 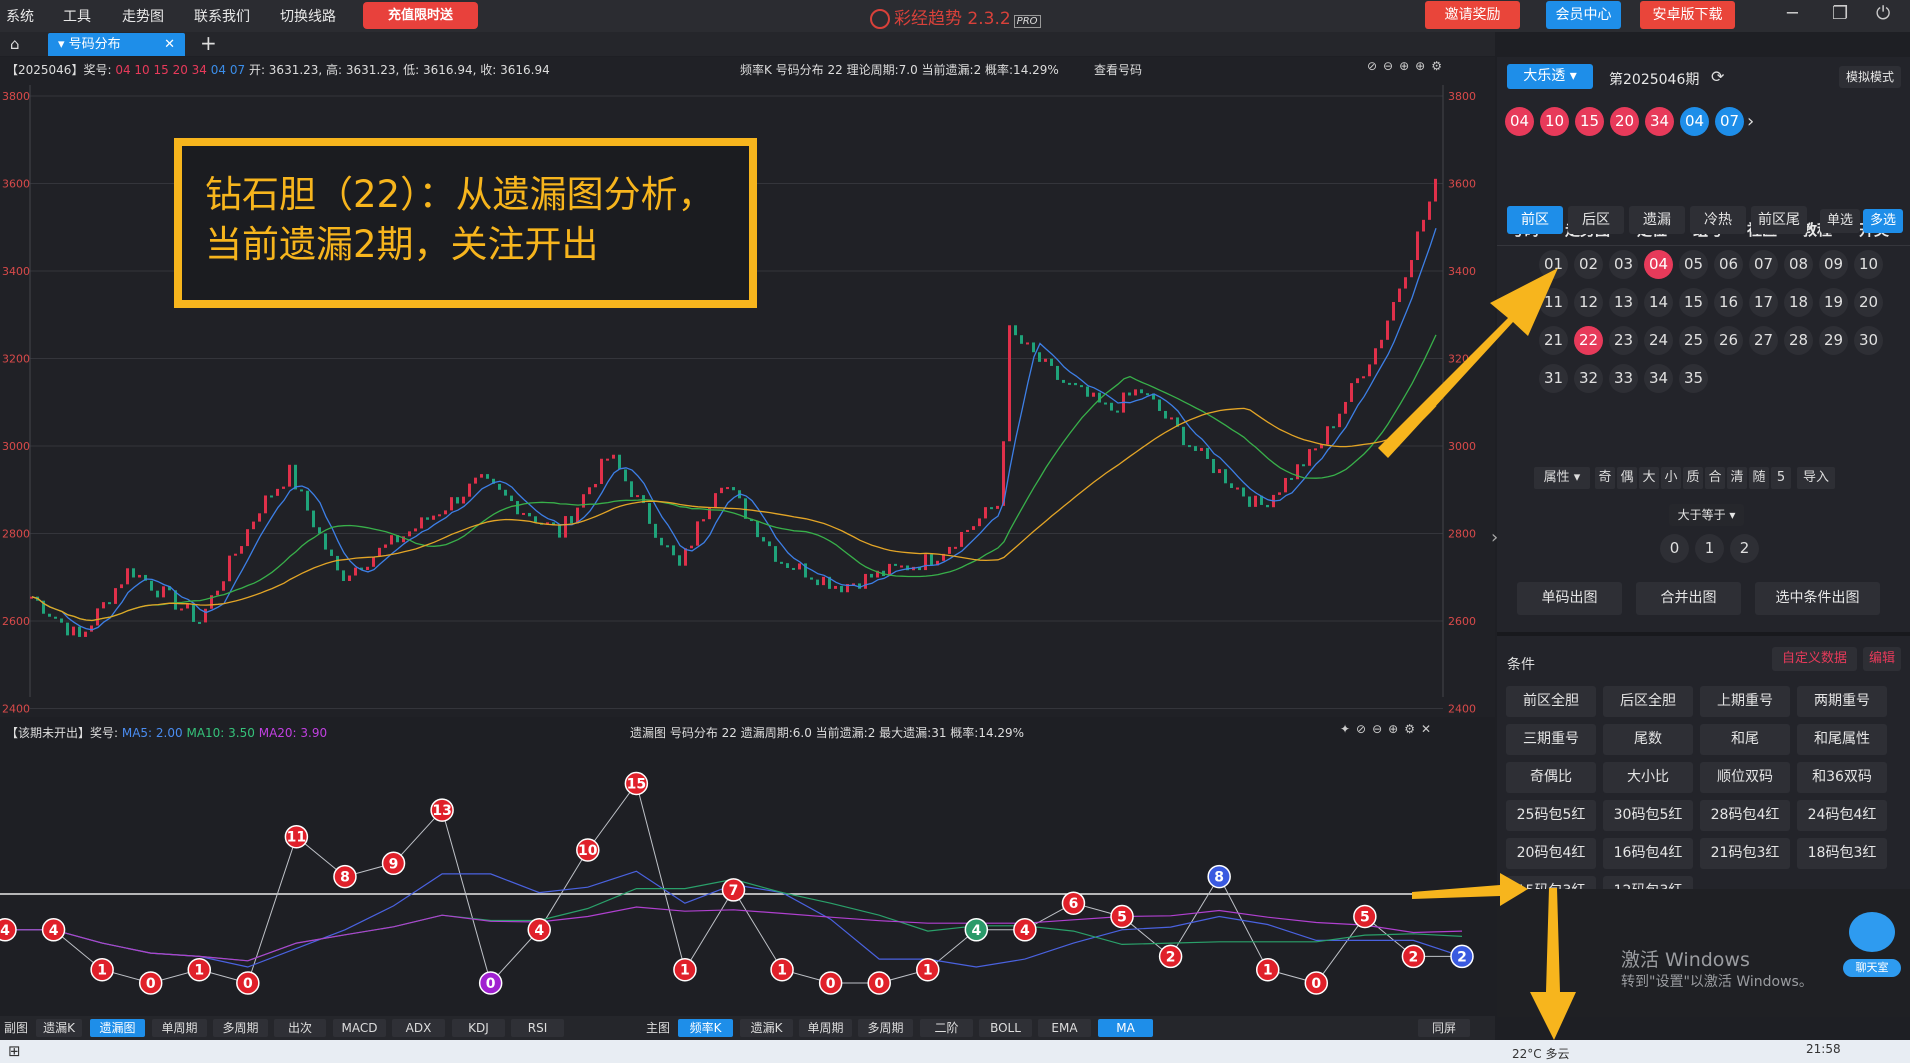 What do you see at coordinates (1470, 889) in the screenshot?
I see `arrow-right` at bounding box center [1470, 889].